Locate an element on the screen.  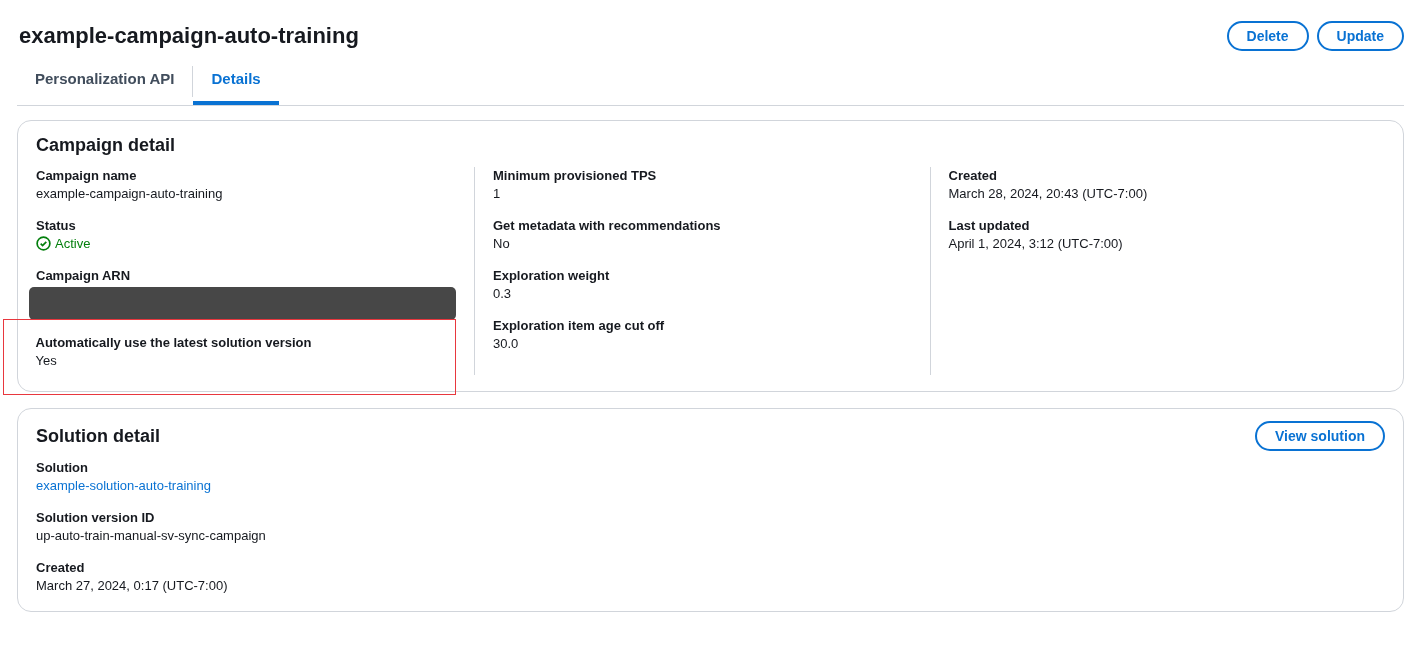
field-value: March 28, 2024, 20:43 (UTC-7:00) is located at coordinates (1048, 193).